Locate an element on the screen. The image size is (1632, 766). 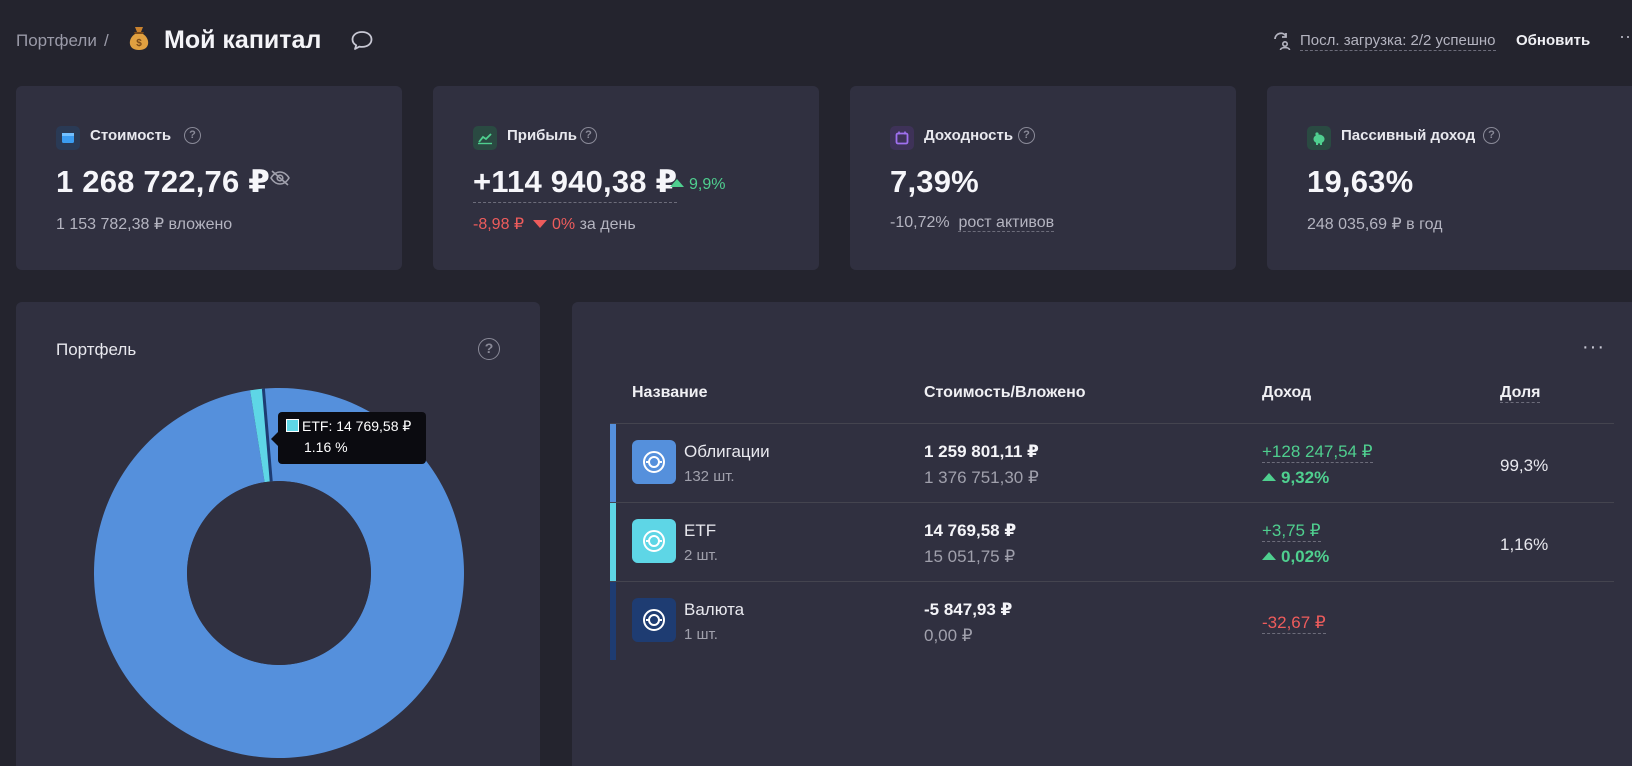
column-header-name: Название is located at coordinates (670, 393).